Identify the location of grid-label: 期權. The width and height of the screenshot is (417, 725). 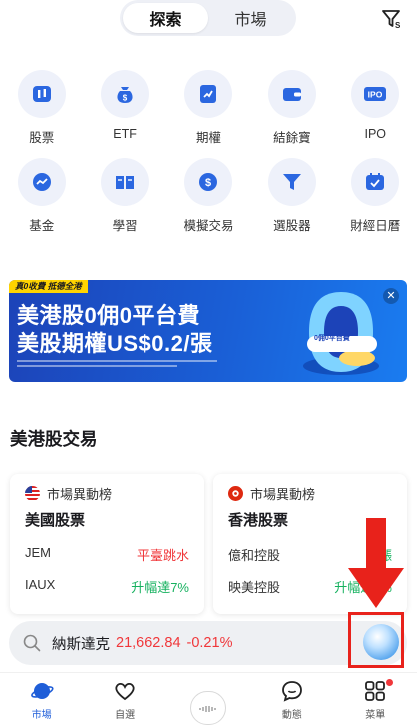
(208, 138).